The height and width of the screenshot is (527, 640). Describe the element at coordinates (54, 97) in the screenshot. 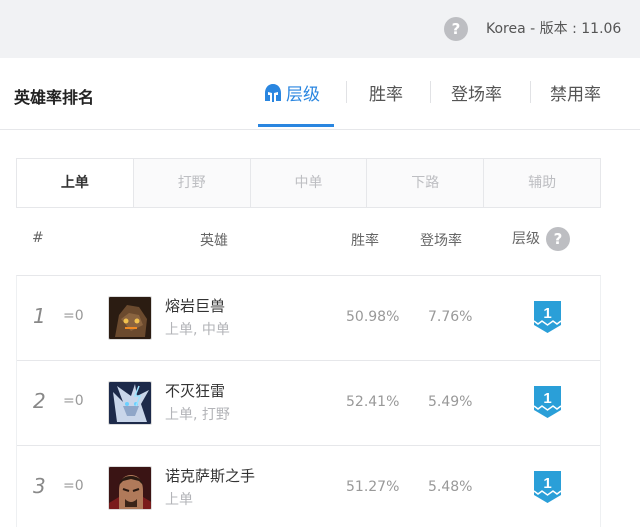

I see `page-title: 英雄率排名` at that location.